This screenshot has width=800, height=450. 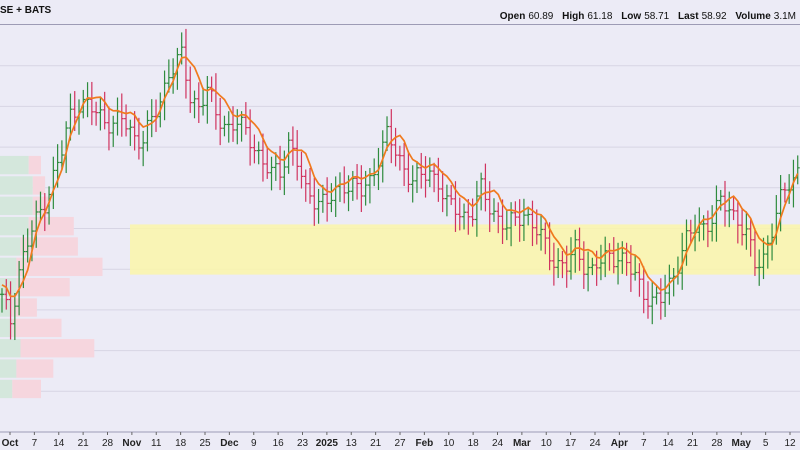 What do you see at coordinates (790, 443) in the screenshot?
I see `x-tick-label: 12` at bounding box center [790, 443].